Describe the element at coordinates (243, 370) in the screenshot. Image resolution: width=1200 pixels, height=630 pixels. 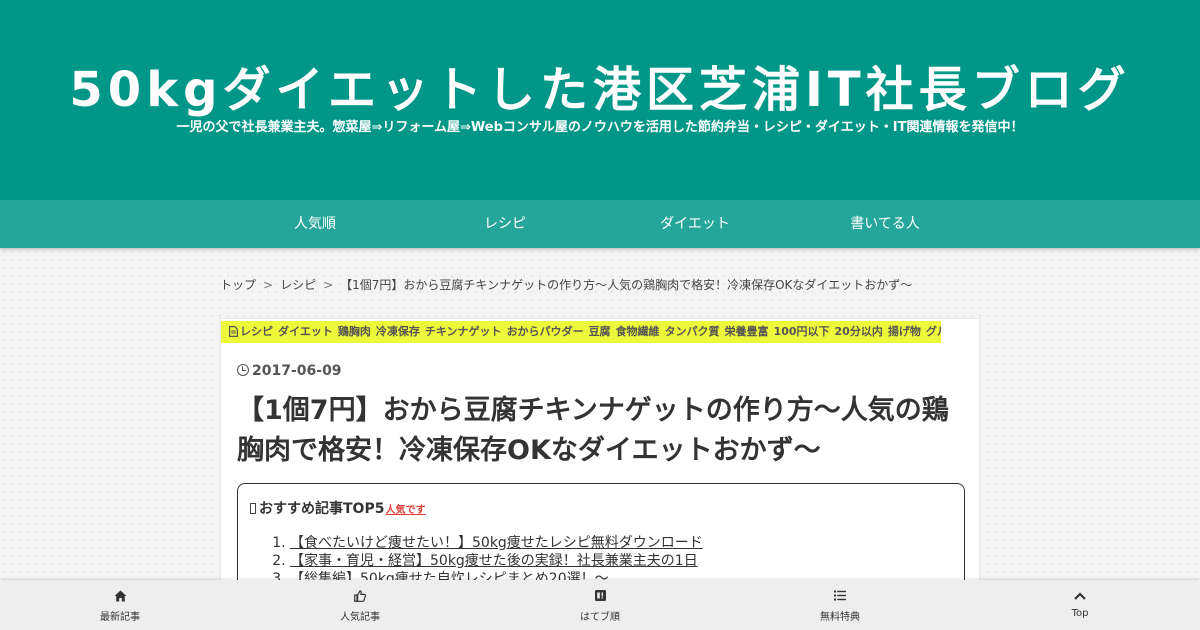
I see `clock-icon` at that location.